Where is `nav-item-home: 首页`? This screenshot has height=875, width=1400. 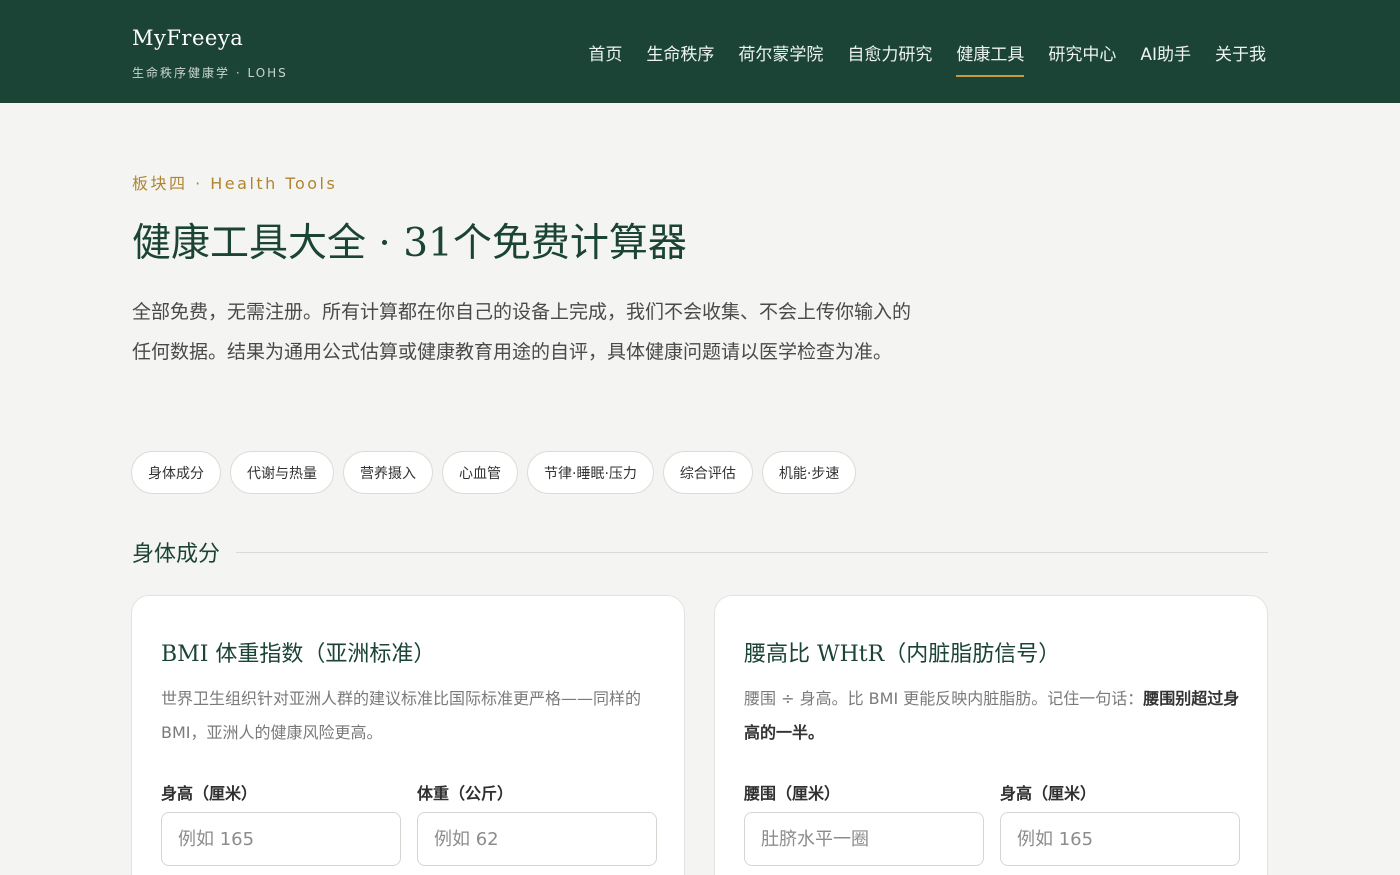 nav-item-home: 首页 is located at coordinates (605, 58).